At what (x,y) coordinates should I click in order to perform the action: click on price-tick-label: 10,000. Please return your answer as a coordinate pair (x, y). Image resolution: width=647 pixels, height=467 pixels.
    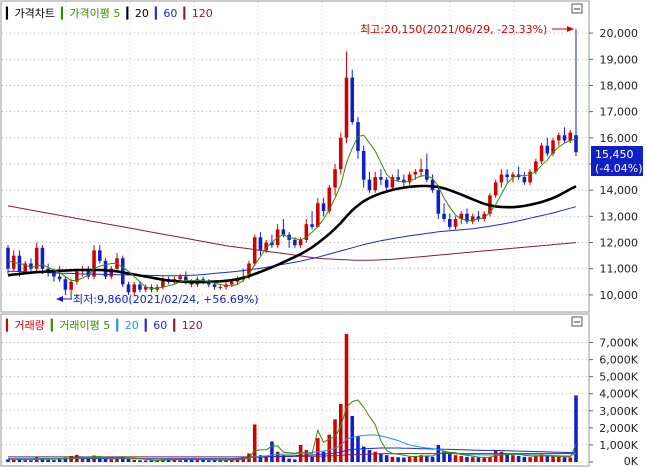
    Looking at the image, I should click on (619, 295).